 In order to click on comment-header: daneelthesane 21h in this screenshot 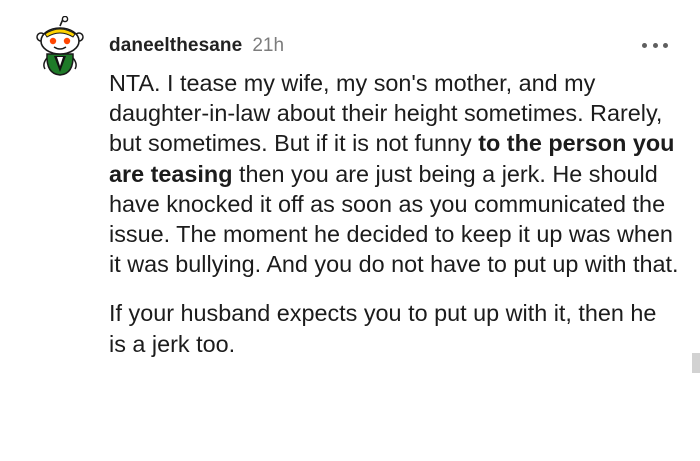, I will do `click(196, 46)`.